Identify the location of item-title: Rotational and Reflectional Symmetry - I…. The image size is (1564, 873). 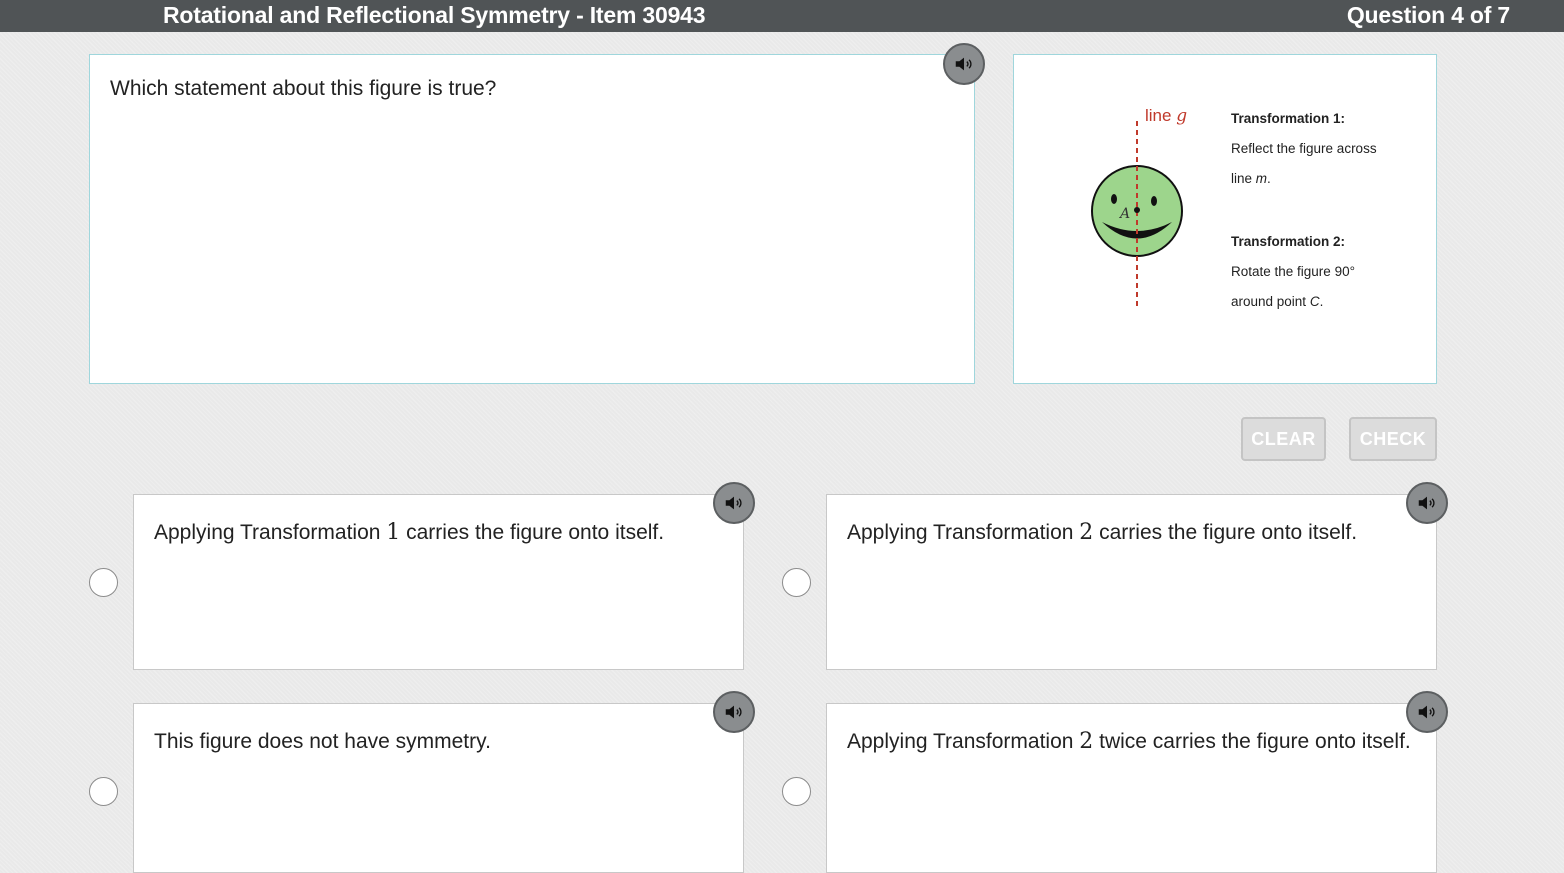
(434, 15).